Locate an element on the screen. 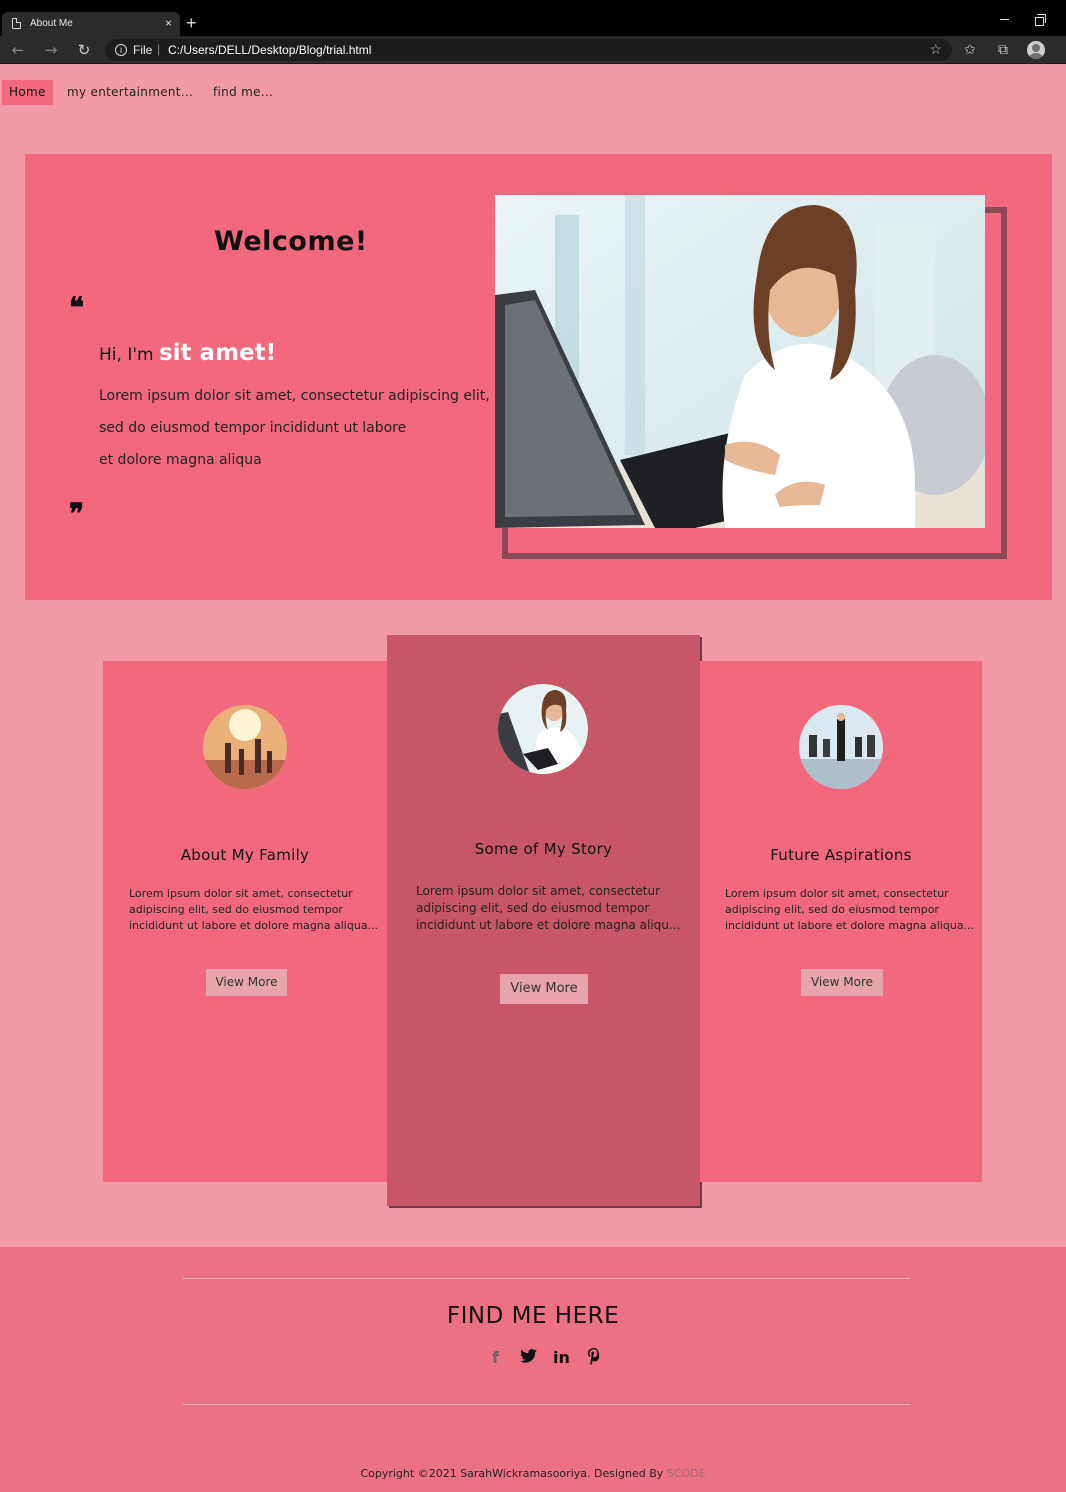 The image size is (1066, 1492). restore-icon is located at coordinates (1040, 20).